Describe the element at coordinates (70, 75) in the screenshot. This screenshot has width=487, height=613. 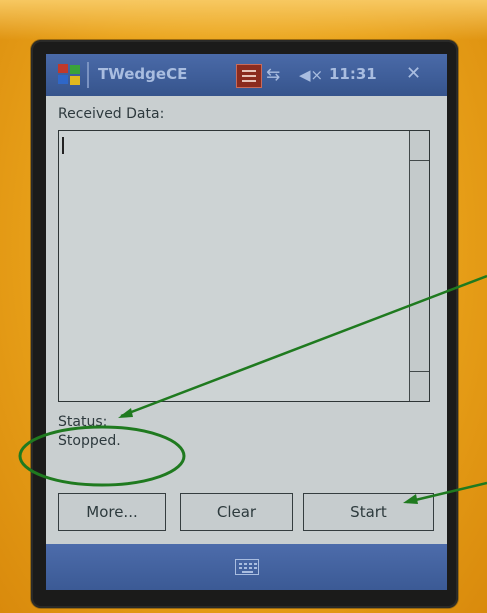
I see `windows-start-icon` at that location.